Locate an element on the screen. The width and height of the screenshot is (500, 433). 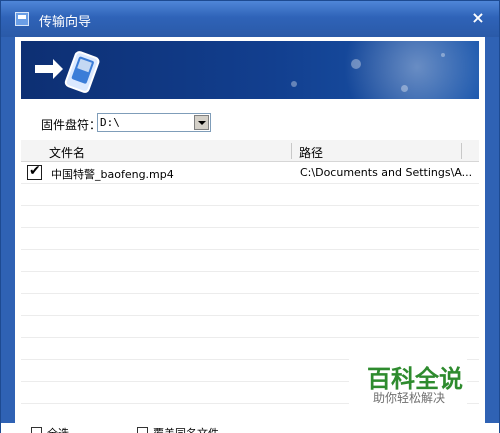
cell-filename: 中国特警_baofeng.mp4 is located at coordinates (112, 174).